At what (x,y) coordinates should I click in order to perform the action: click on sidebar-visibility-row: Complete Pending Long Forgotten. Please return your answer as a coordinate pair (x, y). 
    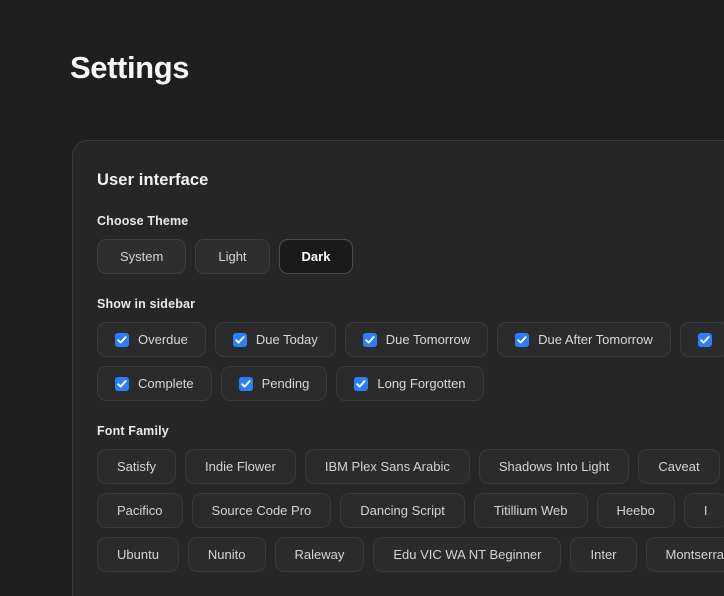
    Looking at the image, I should click on (410, 383).